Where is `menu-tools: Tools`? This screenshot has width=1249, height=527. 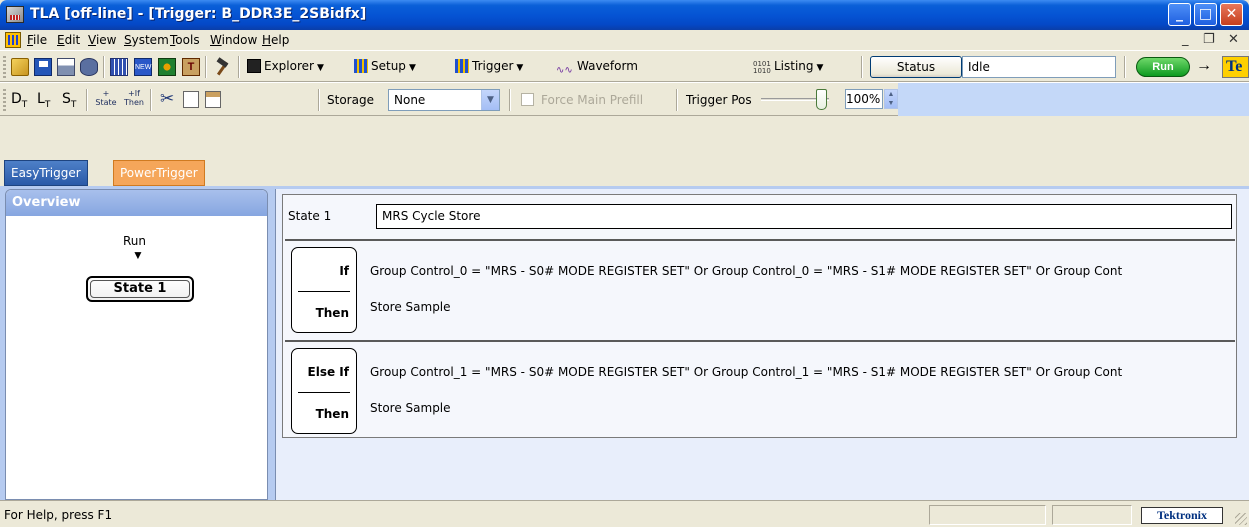 menu-tools: Tools is located at coordinates (185, 40).